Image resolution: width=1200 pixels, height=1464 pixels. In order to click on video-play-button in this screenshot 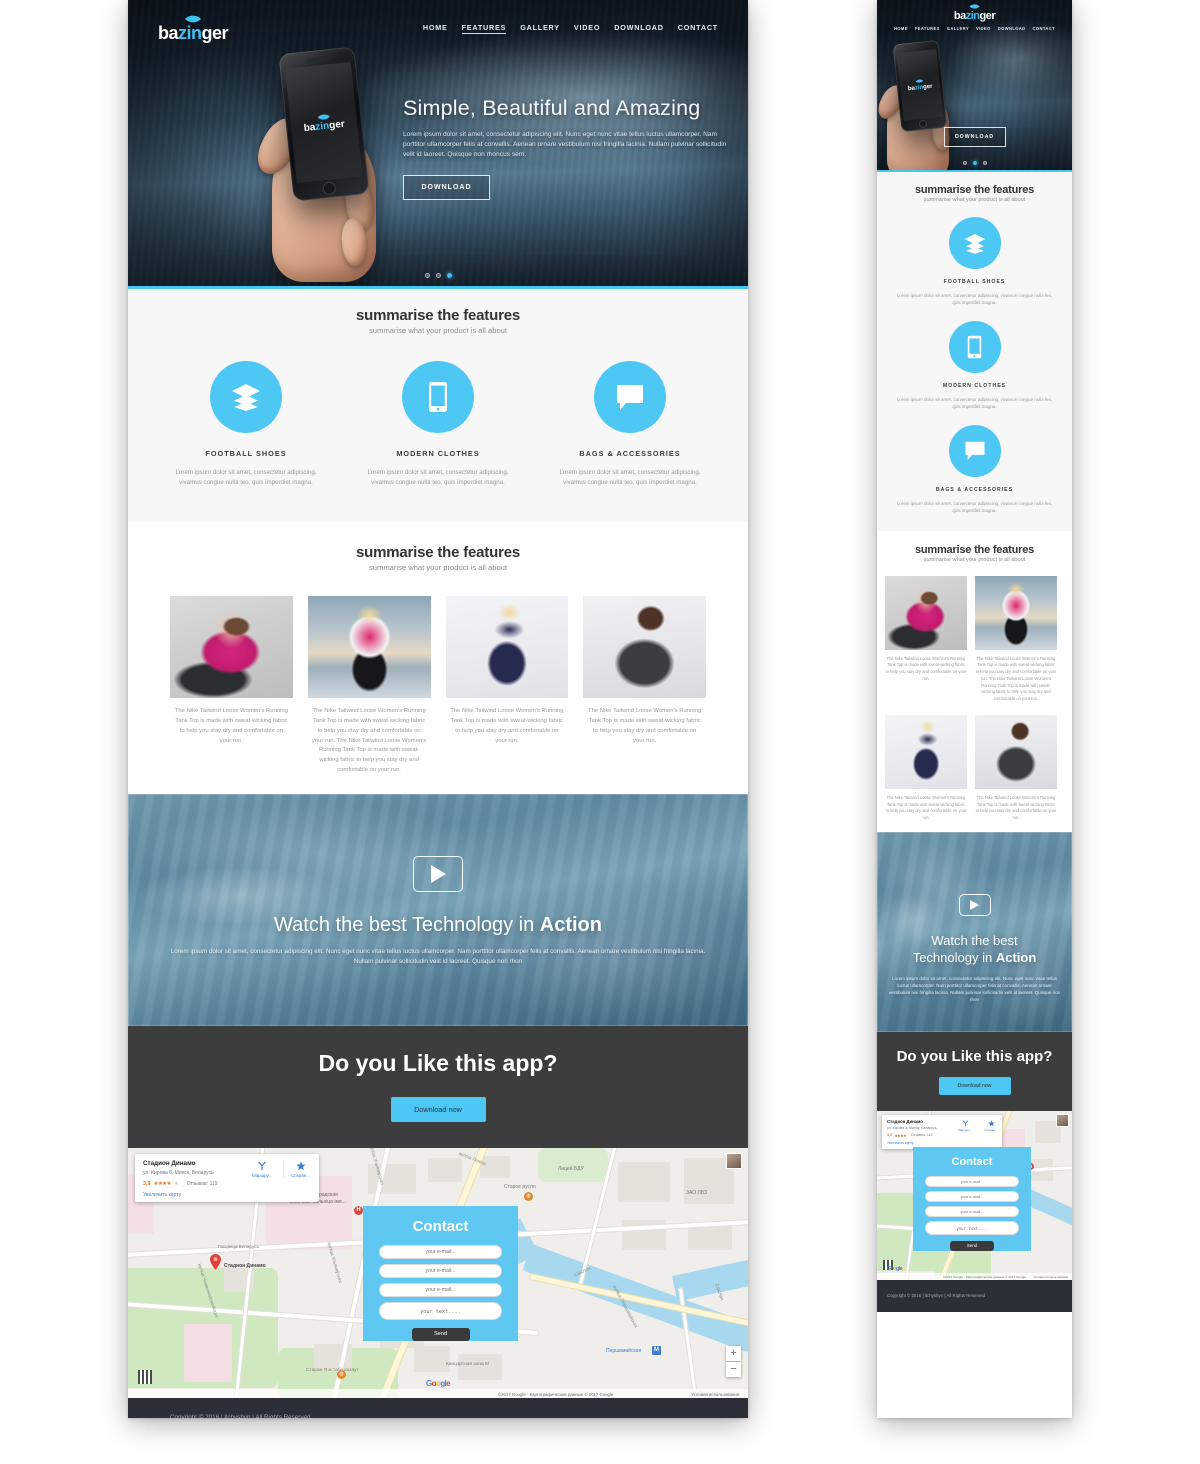, I will do `click(438, 873)`.